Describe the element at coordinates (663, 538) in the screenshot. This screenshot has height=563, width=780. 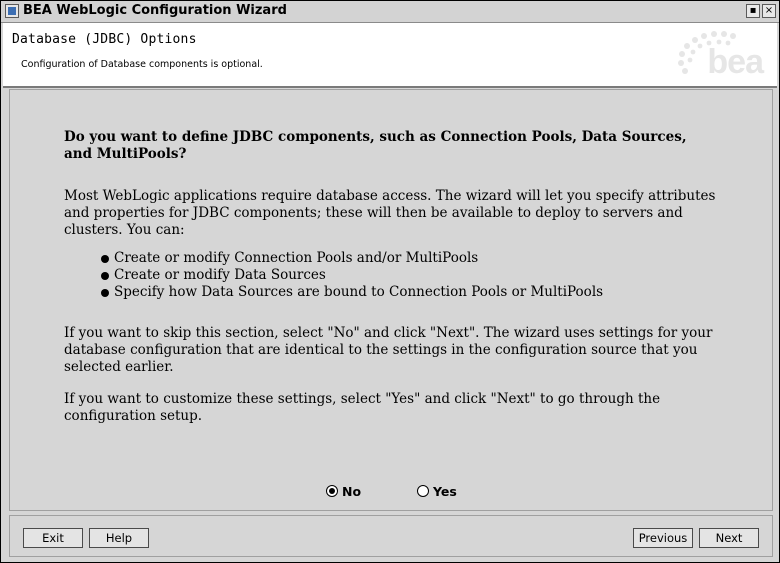
I see `previous-button: Previous` at that location.